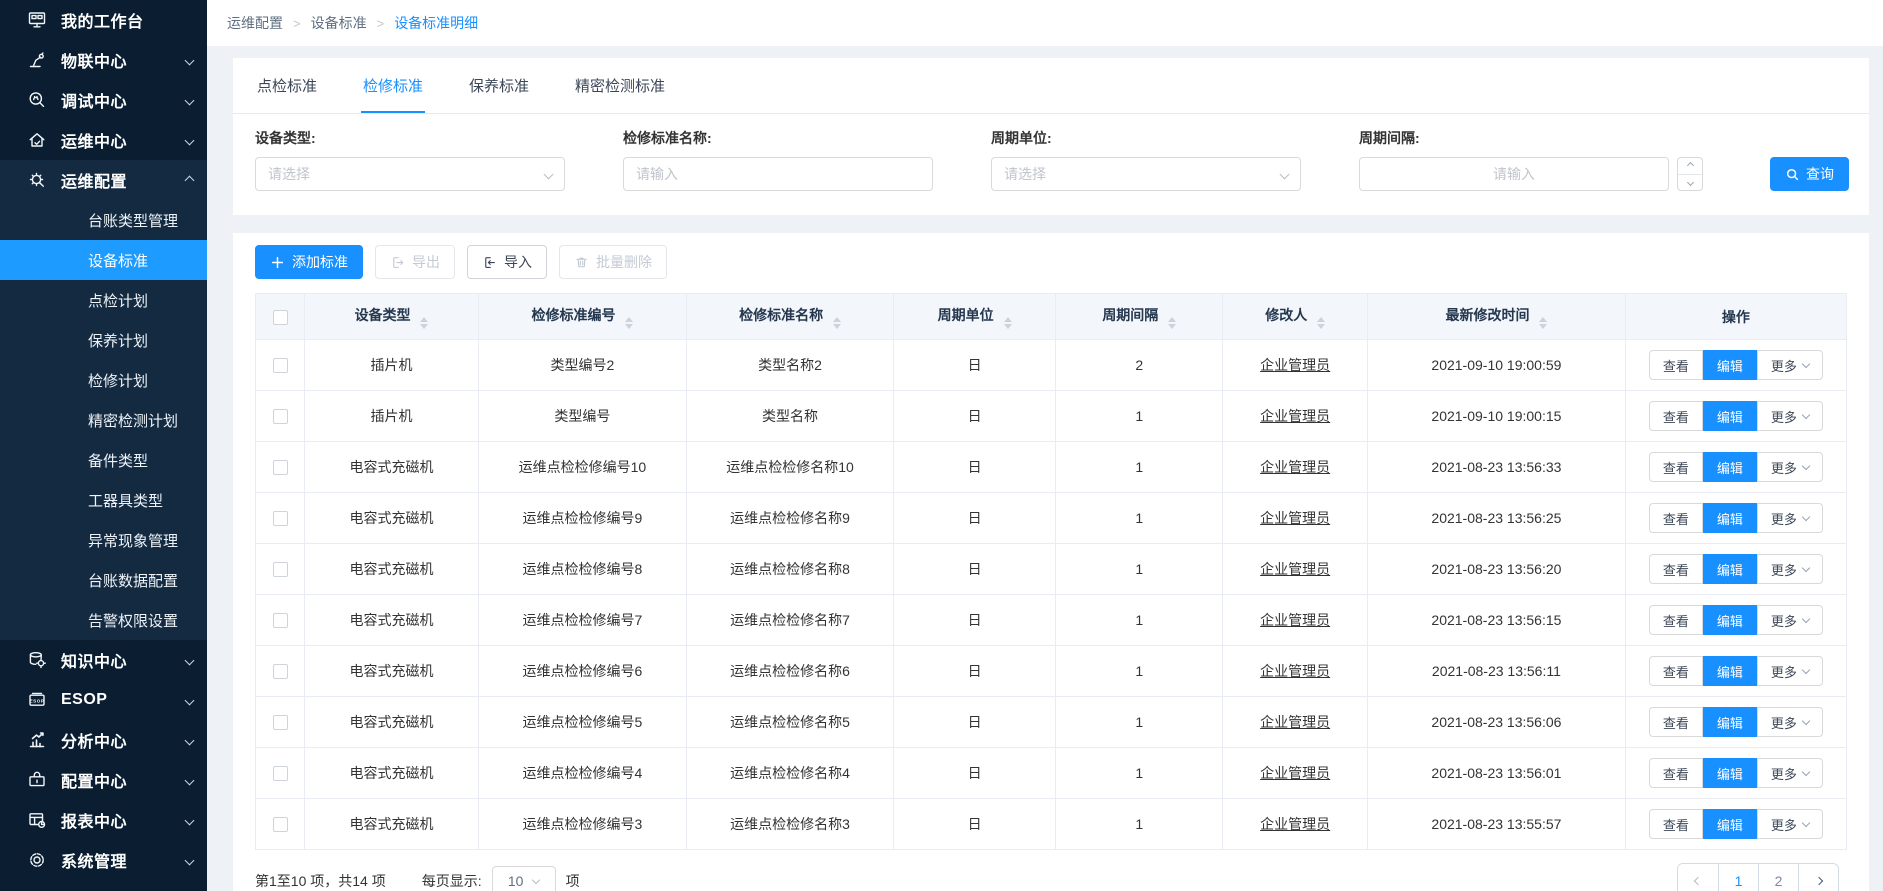 The image size is (1883, 891). What do you see at coordinates (103, 260) in the screenshot?
I see `sidebar-item-device-standard: 设备标准` at bounding box center [103, 260].